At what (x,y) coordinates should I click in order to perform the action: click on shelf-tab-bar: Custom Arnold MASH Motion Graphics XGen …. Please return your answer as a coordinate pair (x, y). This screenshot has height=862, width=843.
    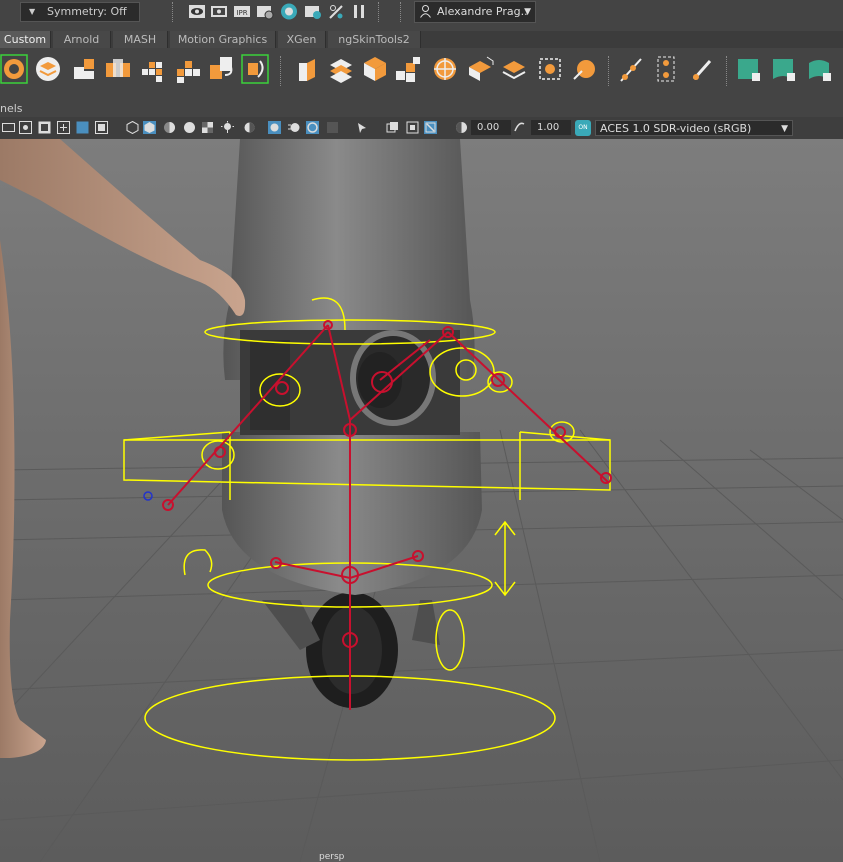
    Looking at the image, I should click on (421, 39).